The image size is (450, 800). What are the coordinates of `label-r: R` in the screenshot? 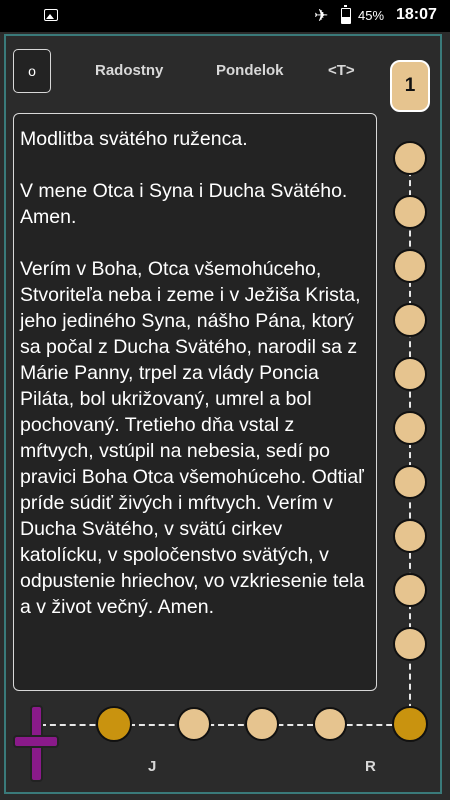 It's located at (370, 766).